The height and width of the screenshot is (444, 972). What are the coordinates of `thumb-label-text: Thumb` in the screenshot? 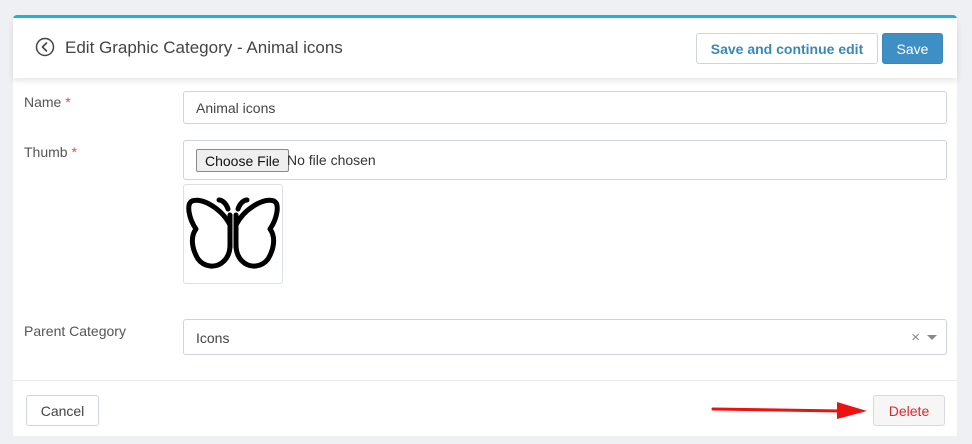 It's located at (46, 152).